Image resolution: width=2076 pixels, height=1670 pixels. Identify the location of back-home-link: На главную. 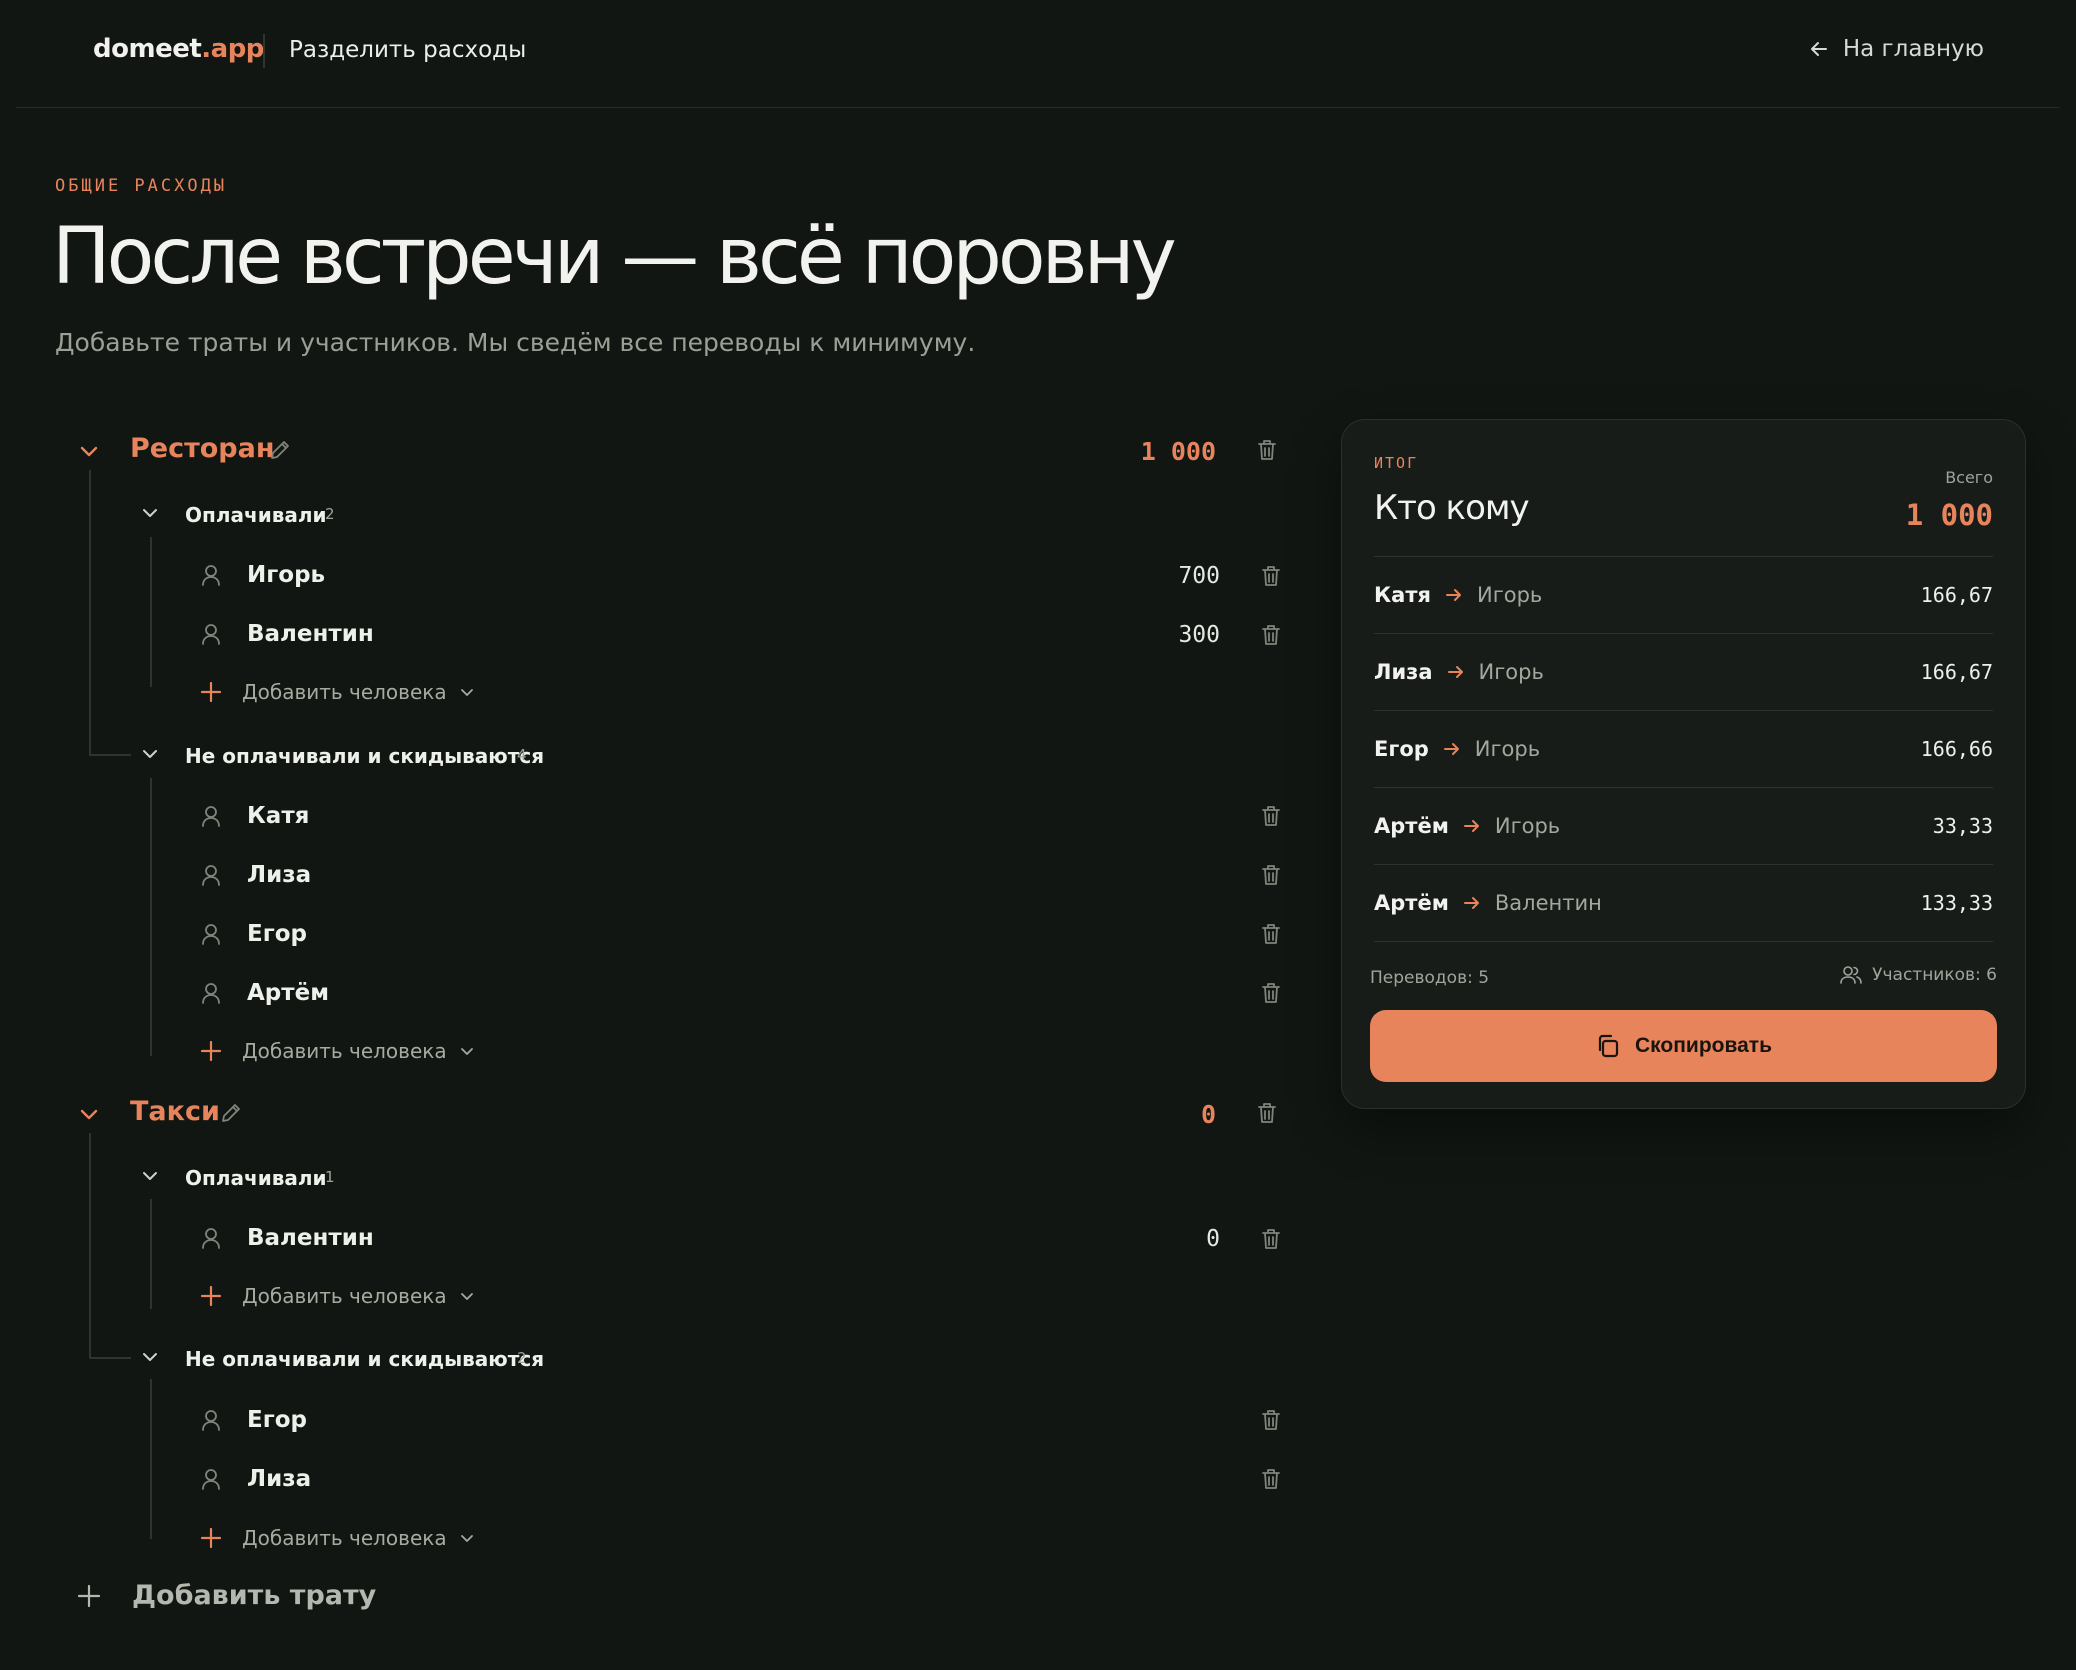
(1896, 49).